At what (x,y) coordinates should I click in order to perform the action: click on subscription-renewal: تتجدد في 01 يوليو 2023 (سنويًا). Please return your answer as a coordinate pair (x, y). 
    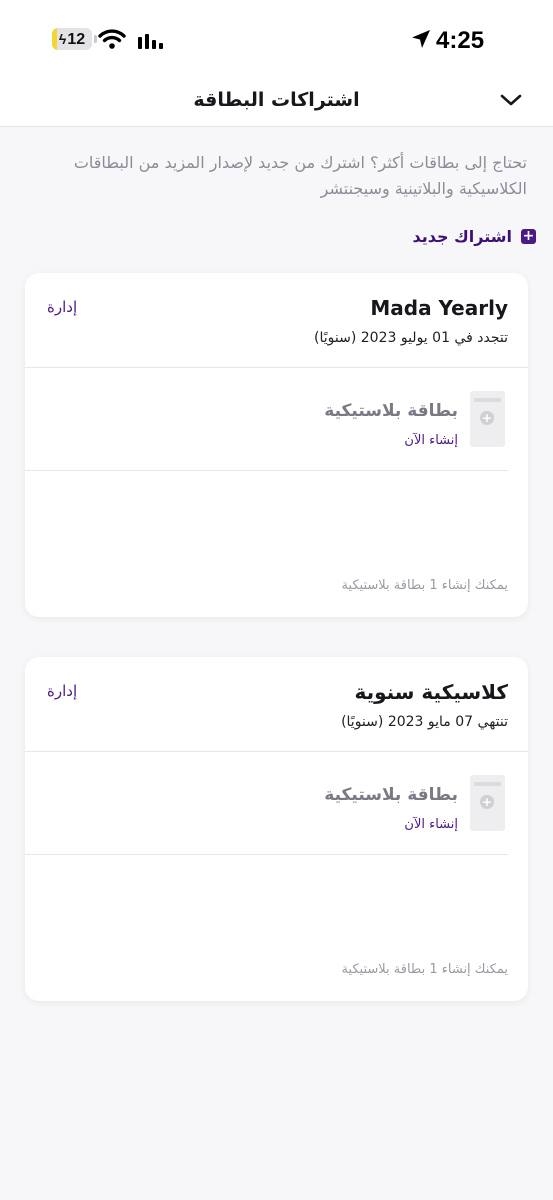
    Looking at the image, I should click on (411, 338).